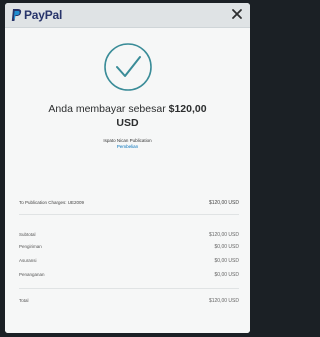  I want to click on summary-row-handling: Penanganan $0,00 USD, so click(129, 276).